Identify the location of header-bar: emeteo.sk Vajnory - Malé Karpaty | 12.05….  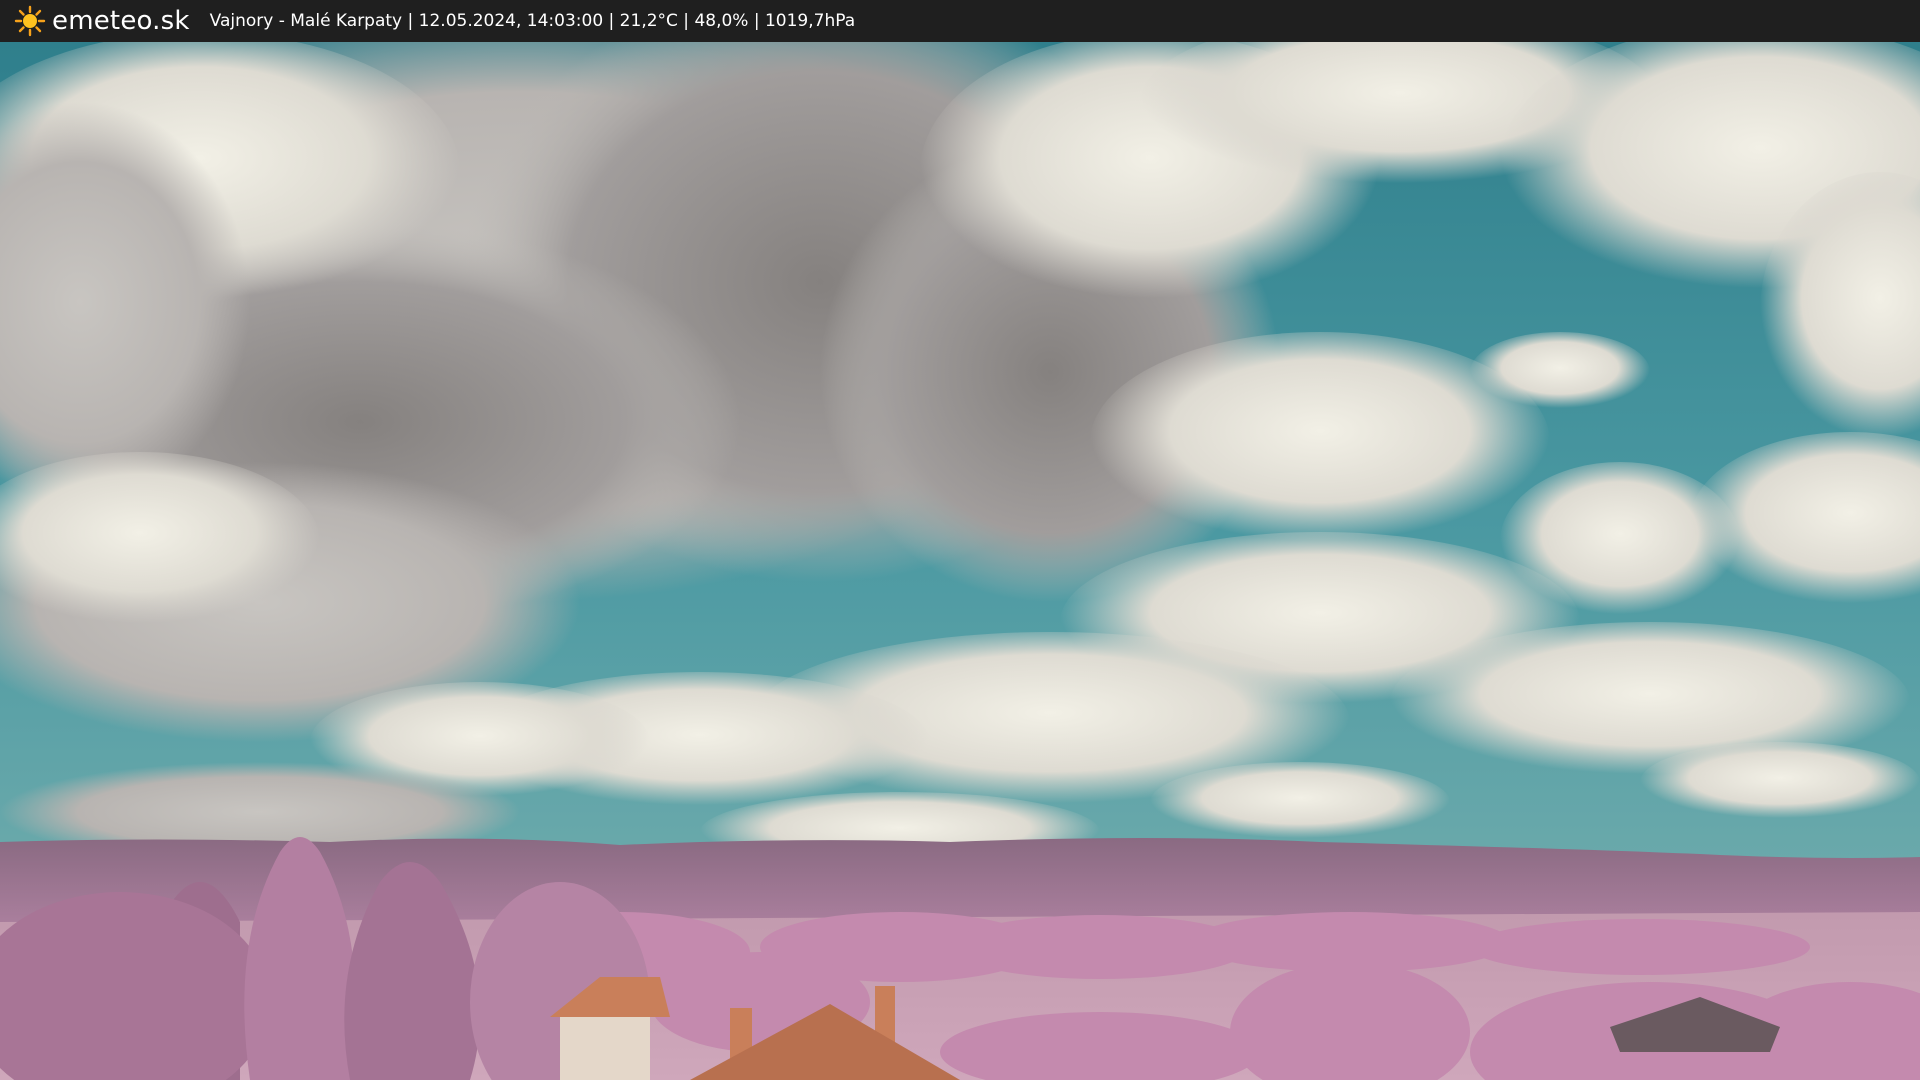
(960, 21).